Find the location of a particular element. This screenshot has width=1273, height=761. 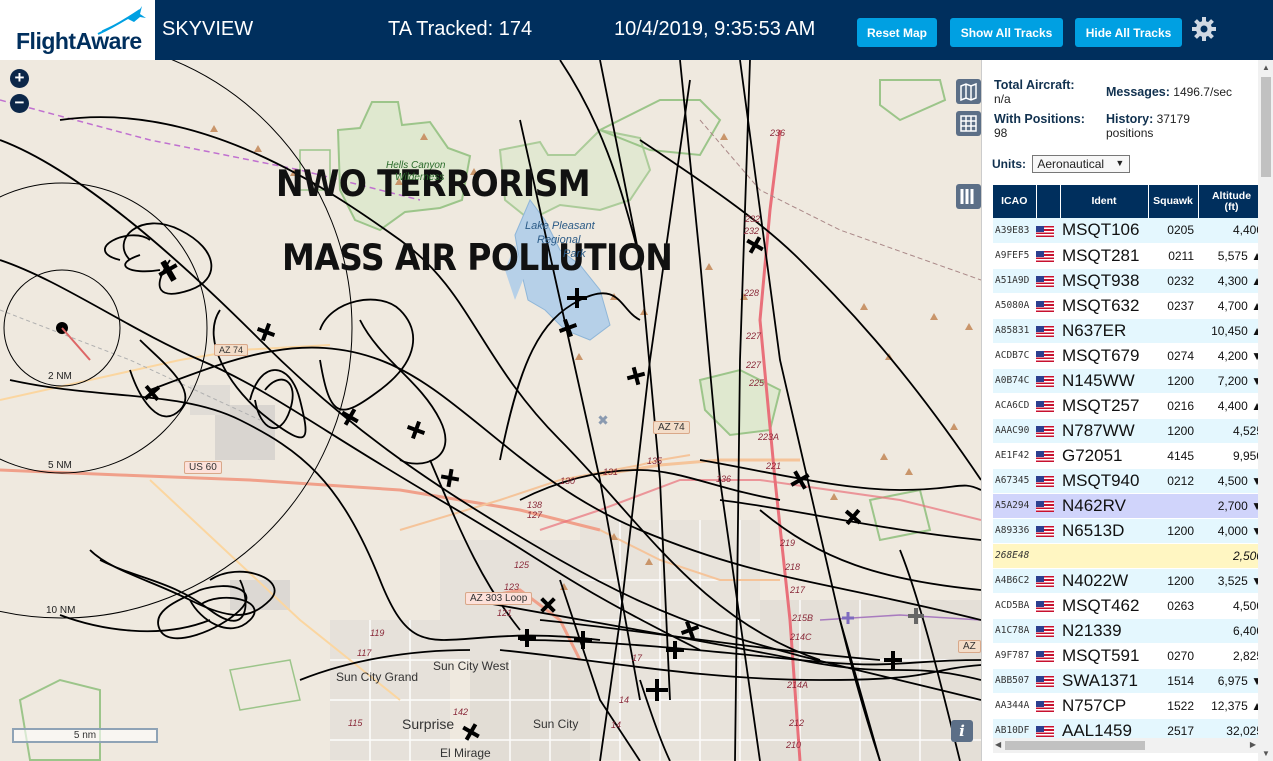

squawk-cell is located at coordinates (1173, 556).